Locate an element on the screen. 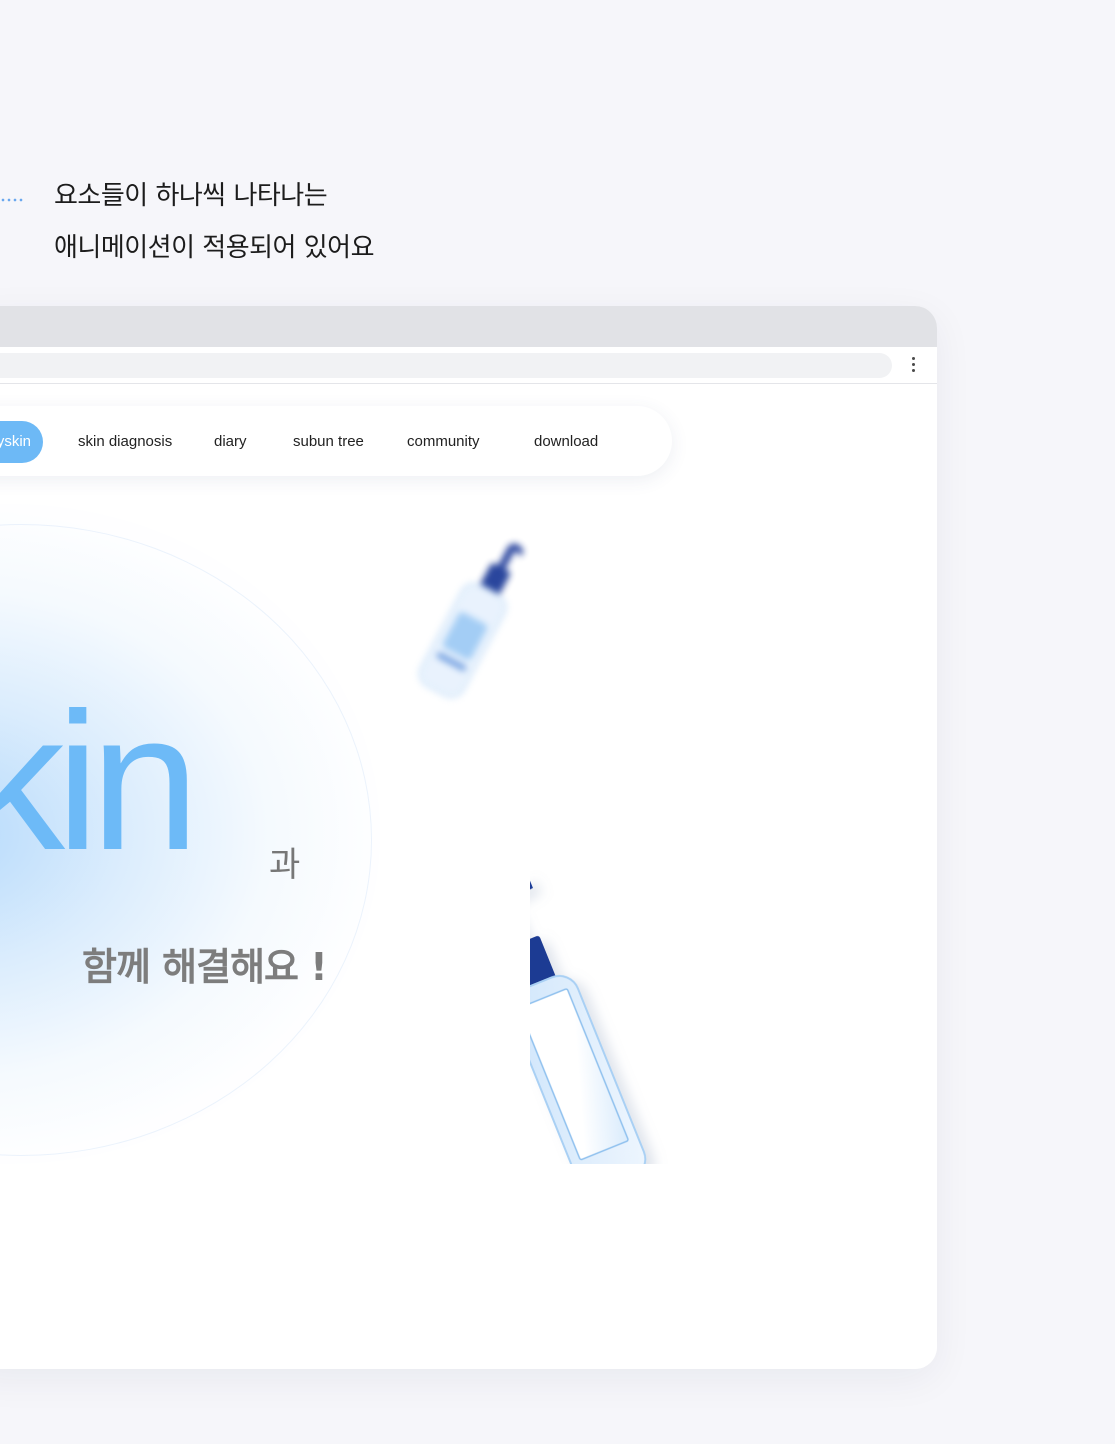 Image resolution: width=1115 pixels, height=1444 pixels. hero-suffix: 과 is located at coordinates (285, 865).